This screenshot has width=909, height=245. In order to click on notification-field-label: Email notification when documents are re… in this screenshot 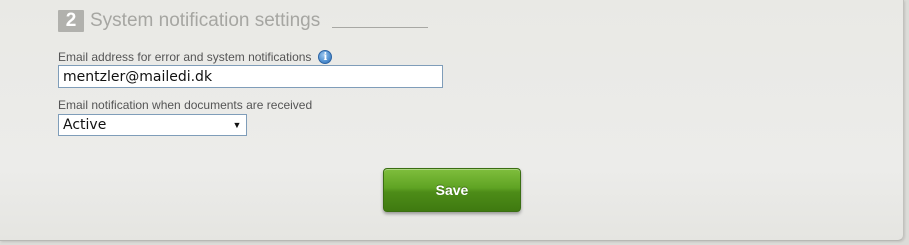, I will do `click(185, 105)`.